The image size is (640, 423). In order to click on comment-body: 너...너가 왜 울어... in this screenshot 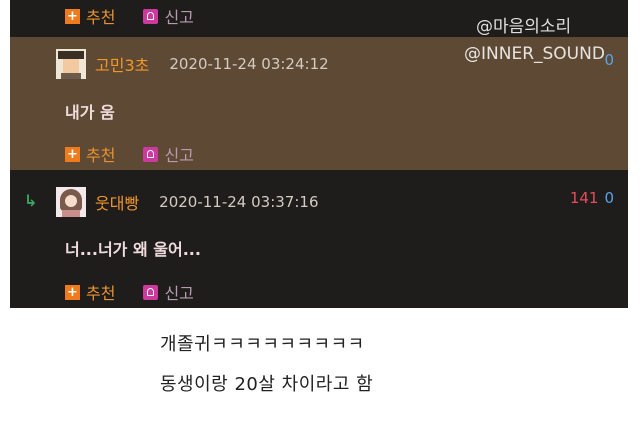, I will do `click(133, 249)`.